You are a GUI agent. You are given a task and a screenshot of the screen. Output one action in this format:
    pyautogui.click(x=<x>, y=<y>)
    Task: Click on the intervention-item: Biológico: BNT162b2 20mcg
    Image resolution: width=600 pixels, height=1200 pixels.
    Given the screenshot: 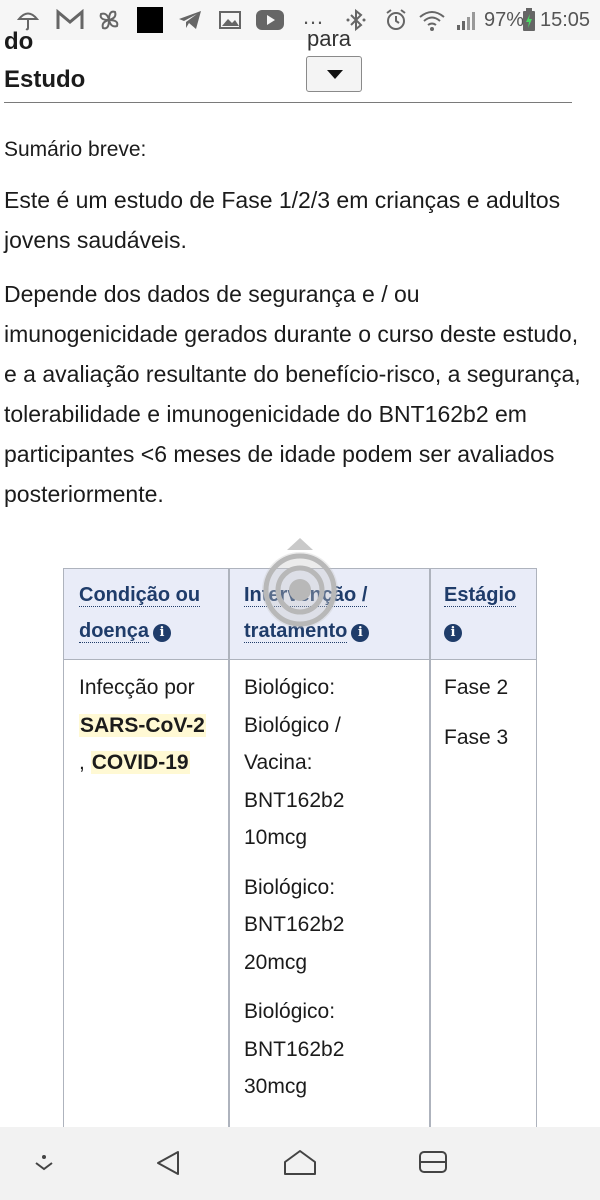 What is the action you would take?
    pyautogui.click(x=331, y=925)
    